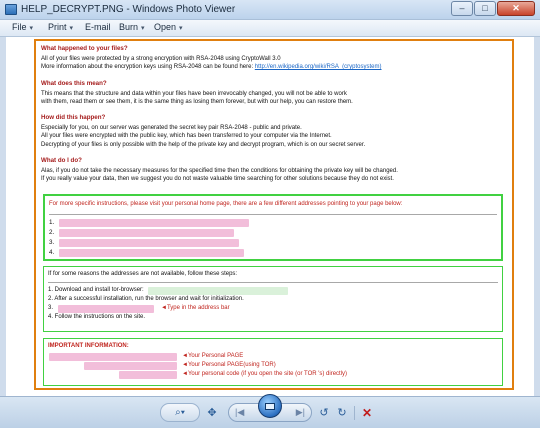 The width and height of the screenshot is (540, 428). I want to click on menu-open: Open ▾, so click(168, 27).